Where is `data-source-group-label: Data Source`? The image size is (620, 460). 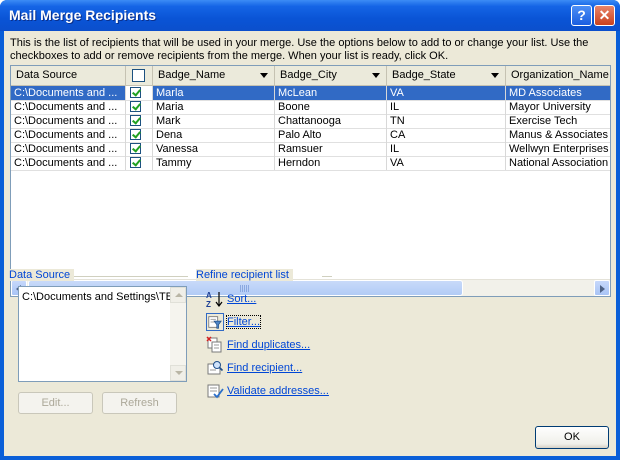 data-source-group-label: Data Source is located at coordinates (42, 275).